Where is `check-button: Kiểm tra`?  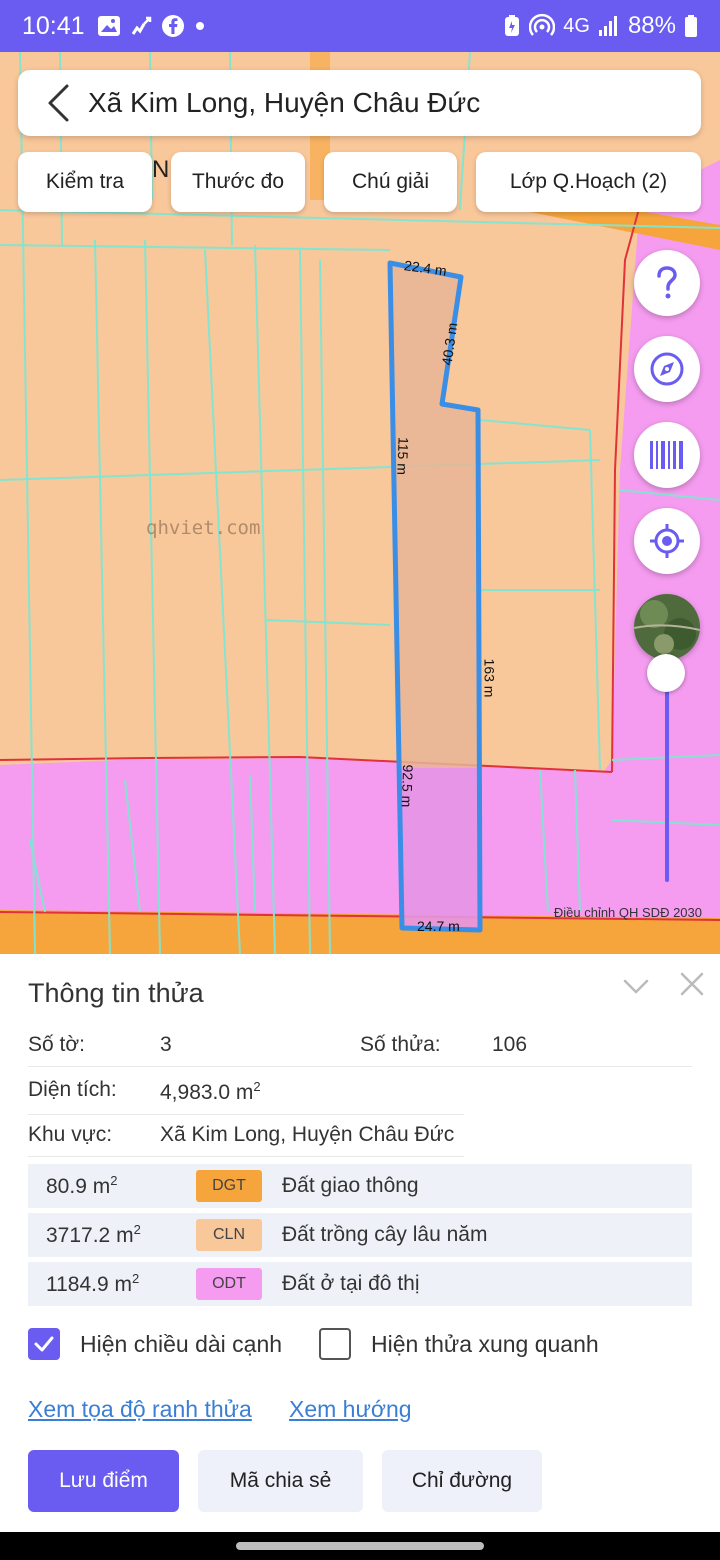 check-button: Kiểm tra is located at coordinates (85, 182).